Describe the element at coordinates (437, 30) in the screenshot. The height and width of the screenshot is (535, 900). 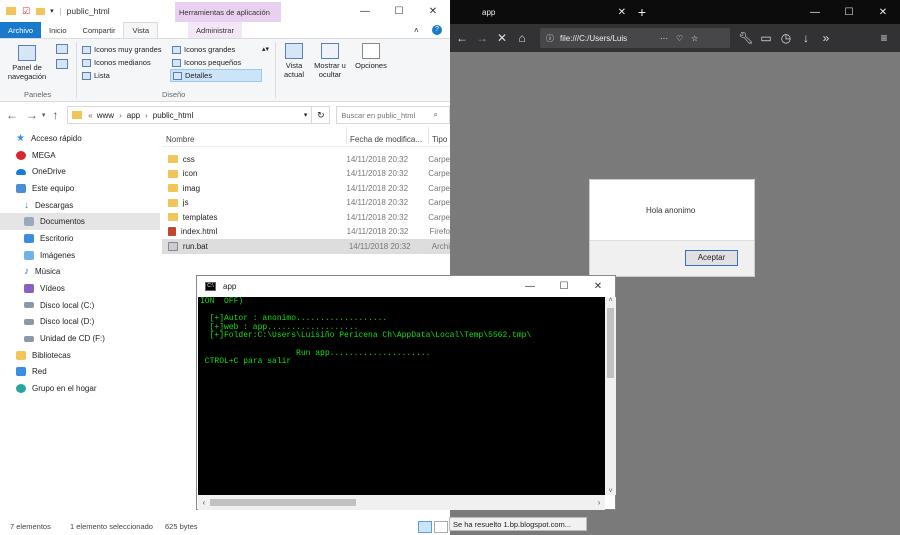
I see `help-icon: ?` at that location.